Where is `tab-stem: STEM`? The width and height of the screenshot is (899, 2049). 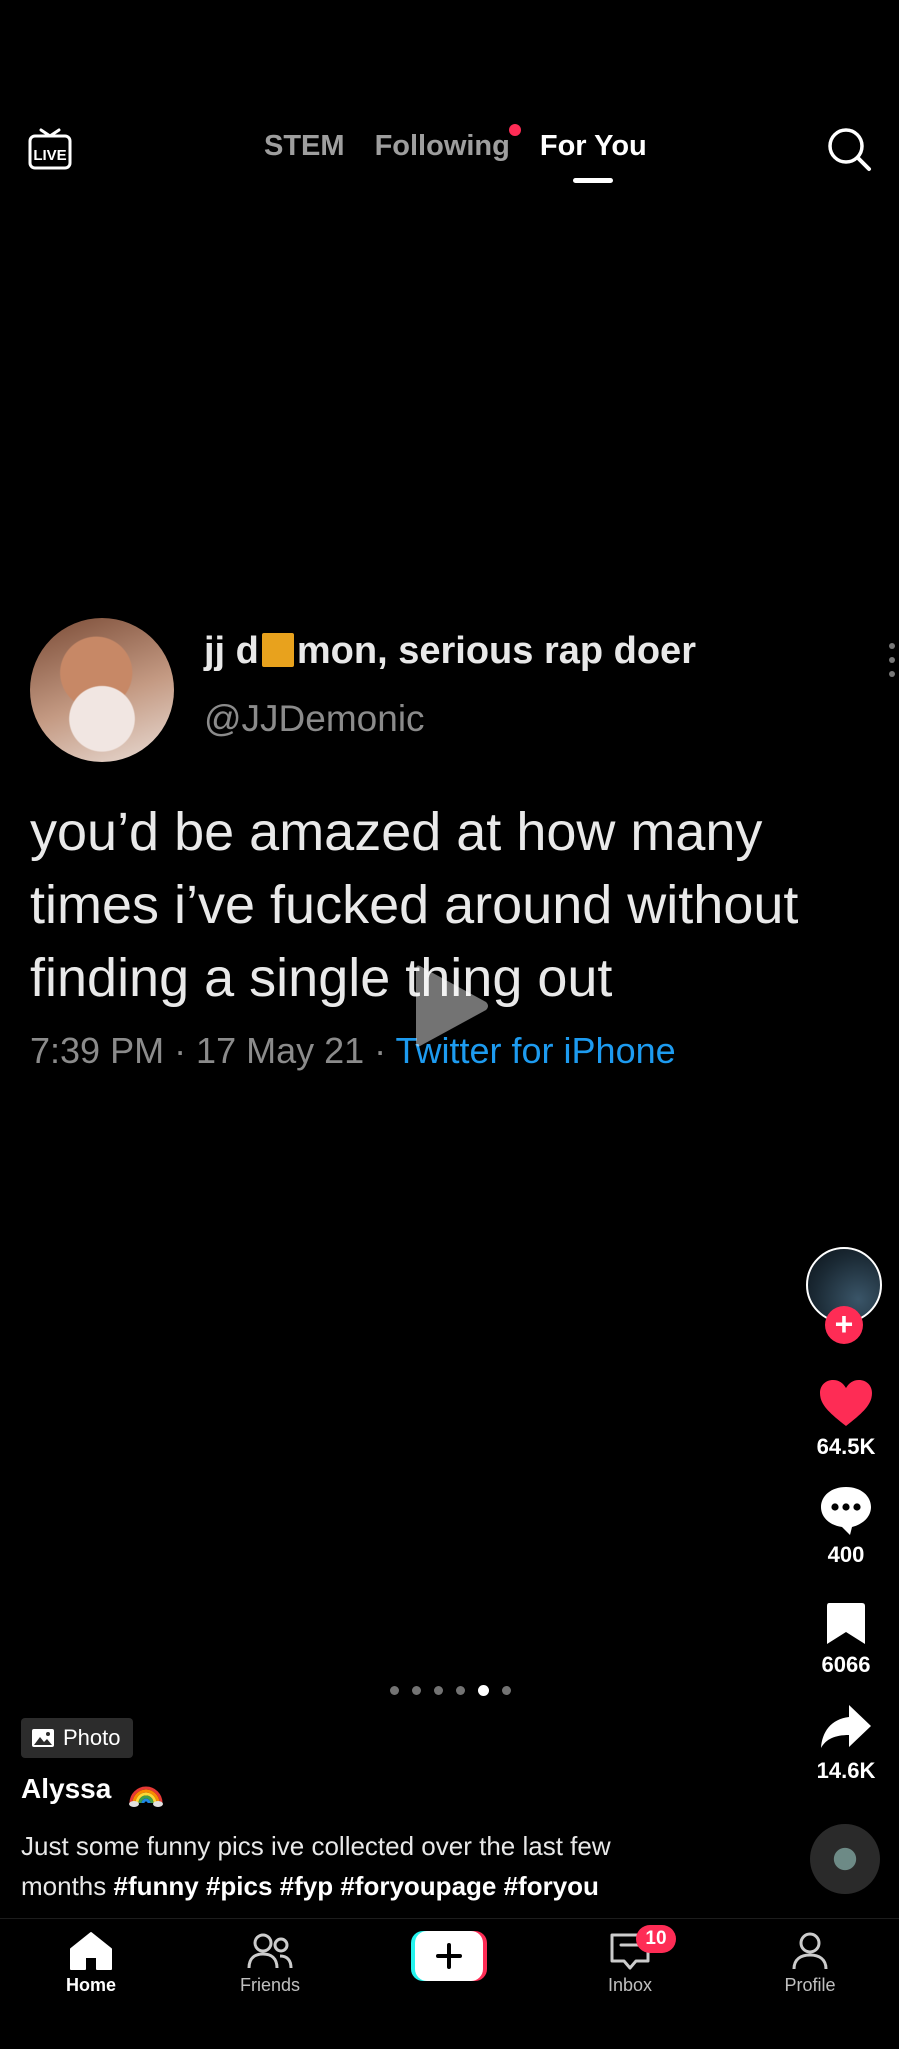 tab-stem: STEM is located at coordinates (304, 146).